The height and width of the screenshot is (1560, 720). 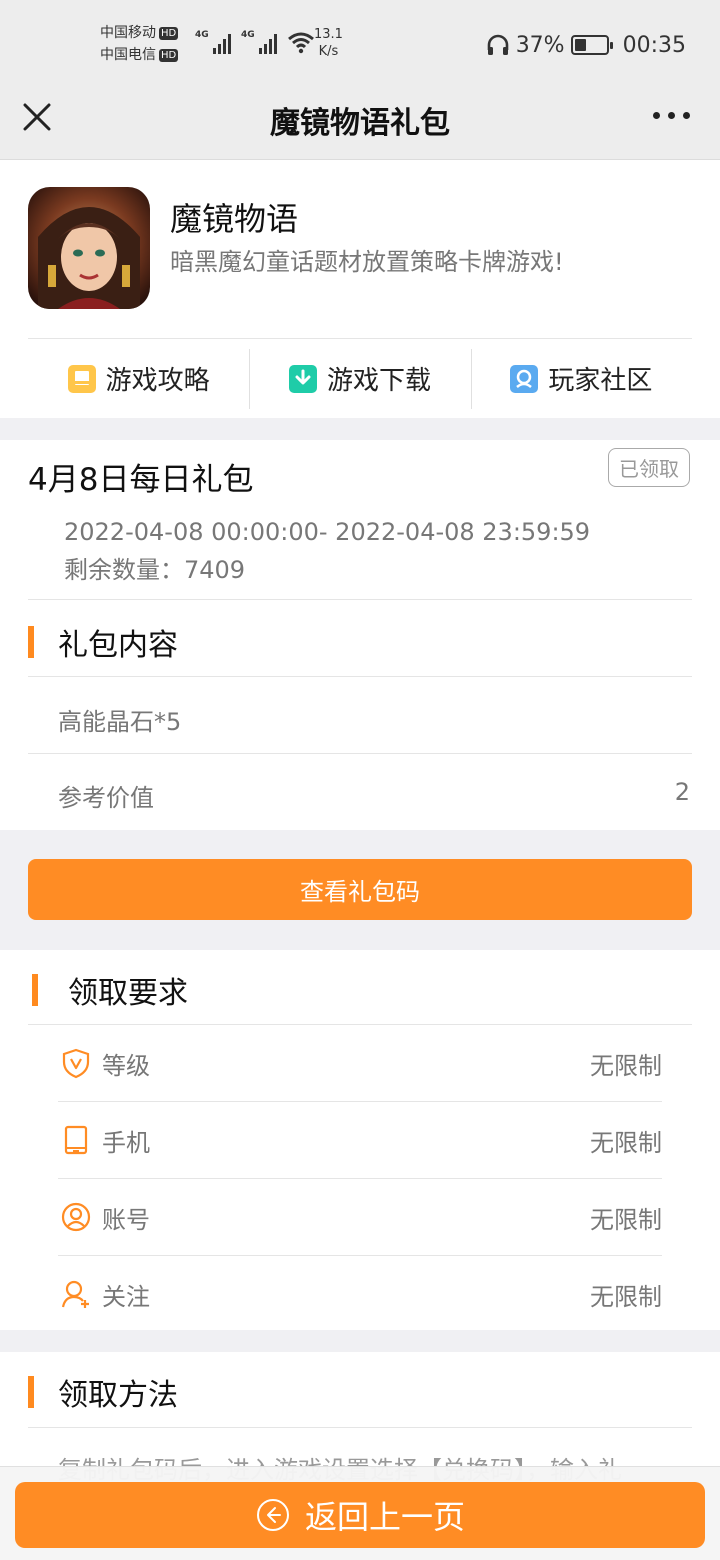 What do you see at coordinates (234, 219) in the screenshot?
I see `game-name: 魔镜物语` at bounding box center [234, 219].